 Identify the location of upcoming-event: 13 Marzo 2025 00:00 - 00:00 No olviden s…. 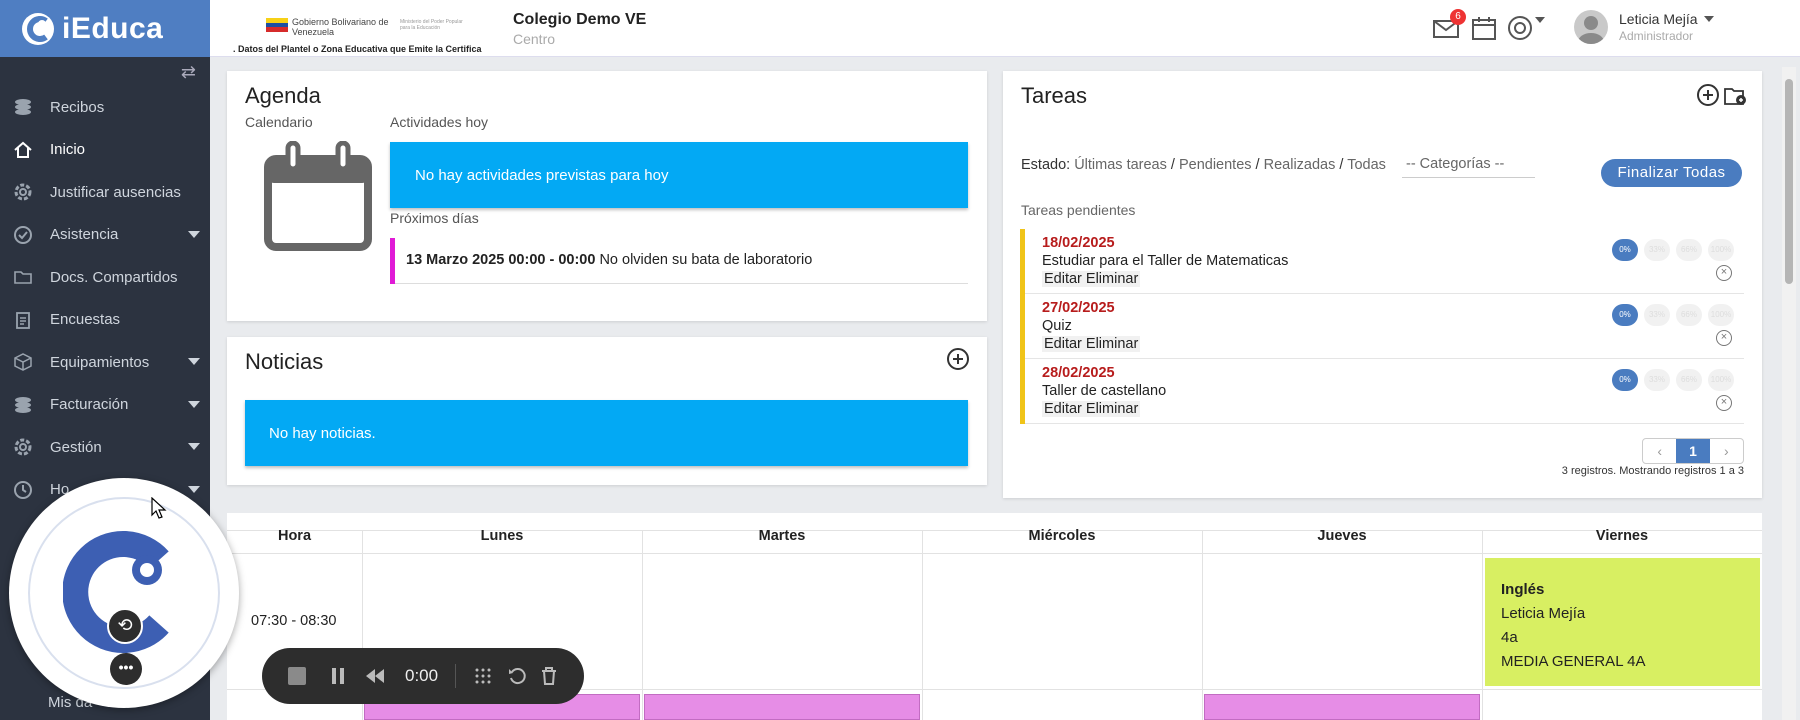
(679, 261).